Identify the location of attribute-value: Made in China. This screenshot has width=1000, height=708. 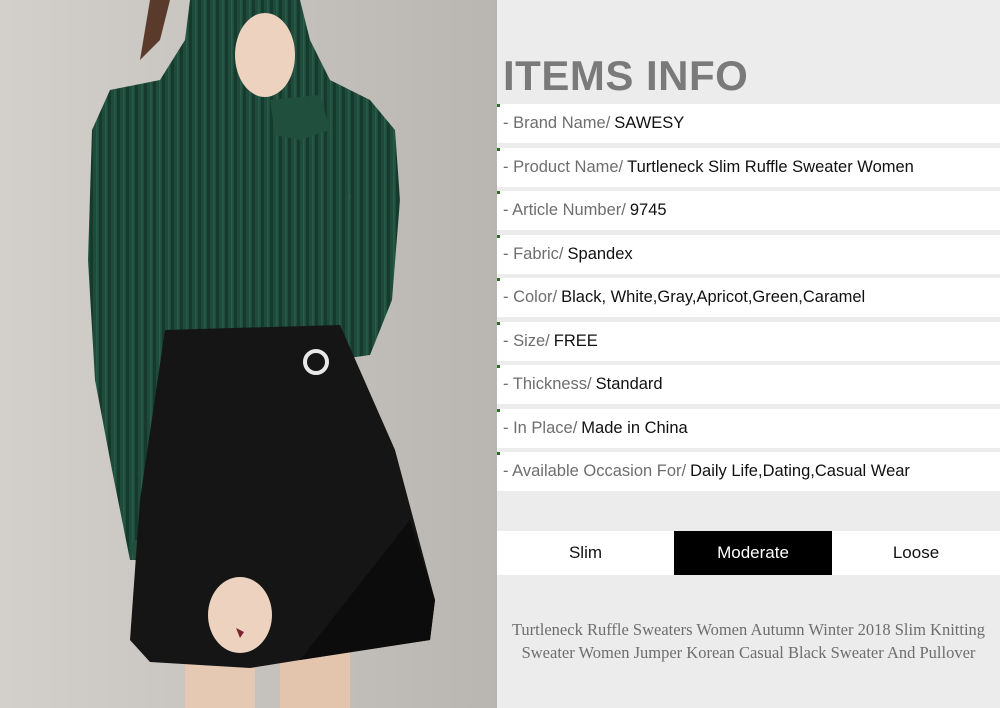
(634, 427).